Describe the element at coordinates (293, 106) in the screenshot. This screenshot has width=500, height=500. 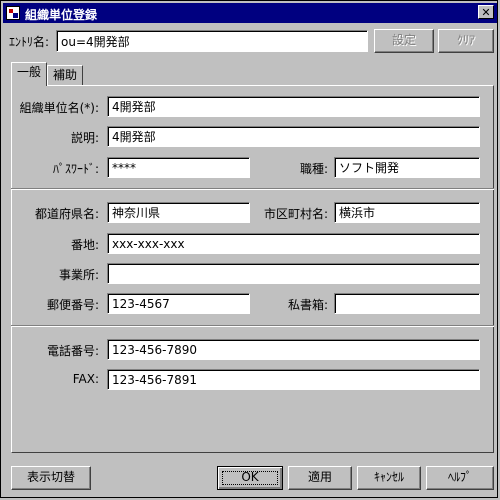
I see `unit-name-input` at that location.